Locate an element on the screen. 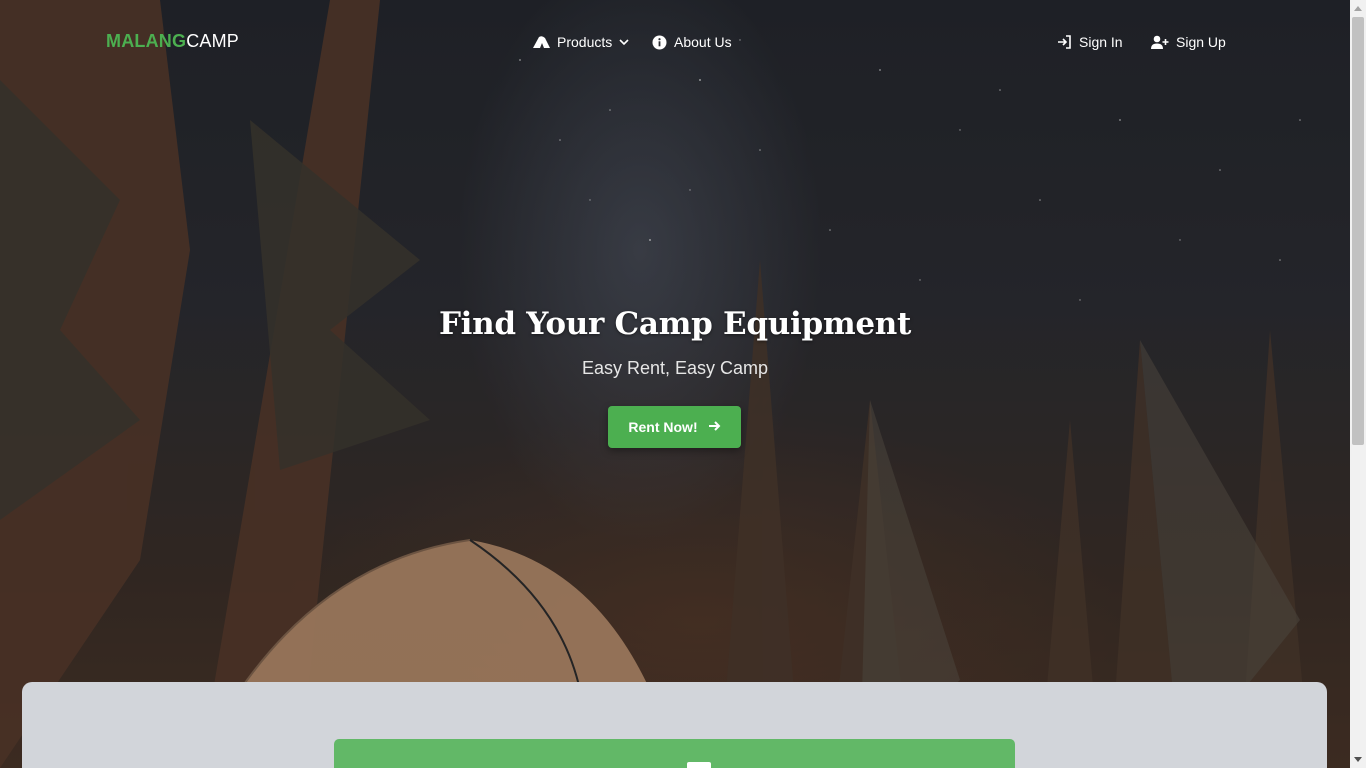 The height and width of the screenshot is (768, 1366). rent-now-label: Rent Now! is located at coordinates (663, 427).